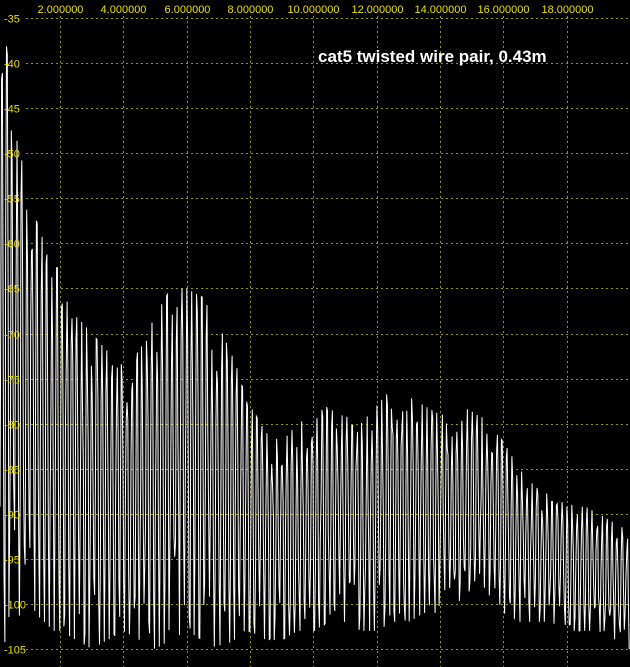 The width and height of the screenshot is (630, 667). What do you see at coordinates (441, 10) in the screenshot?
I see `x-tick-label: 14.000000` at bounding box center [441, 10].